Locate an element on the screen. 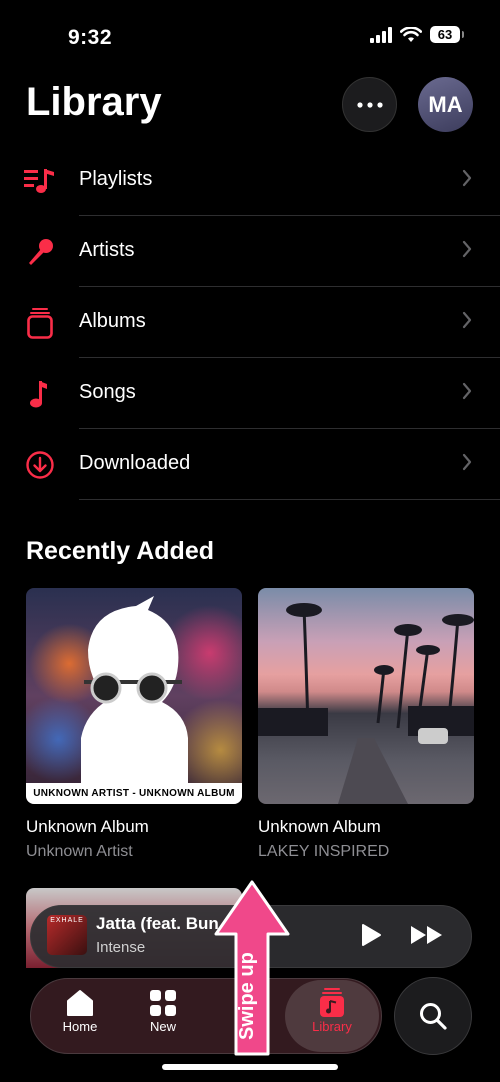 This screenshot has width=500, height=1082. library-item-label: Downloaded is located at coordinates (135, 463).